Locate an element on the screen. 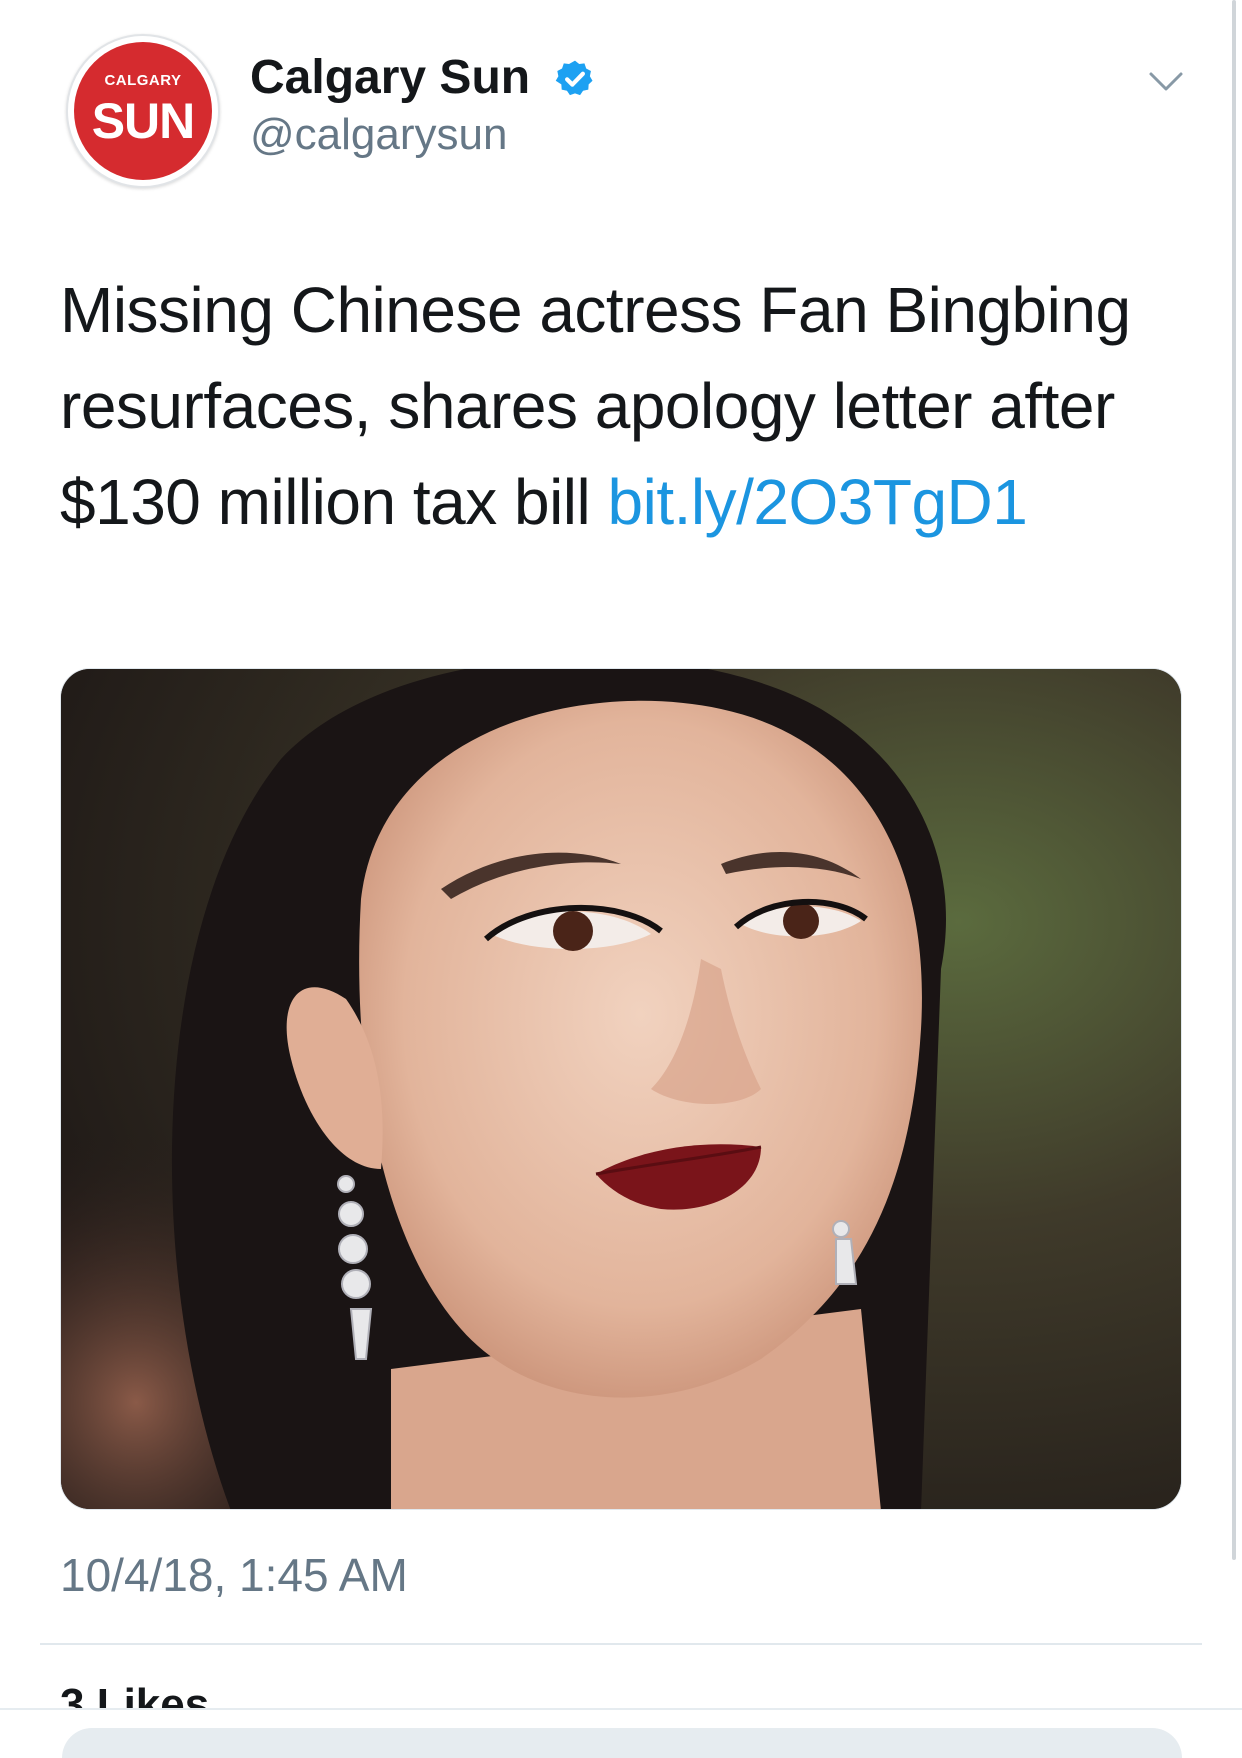 Image resolution: width=1242 pixels, height=1758 pixels. scrollbar is located at coordinates (1234, 780).